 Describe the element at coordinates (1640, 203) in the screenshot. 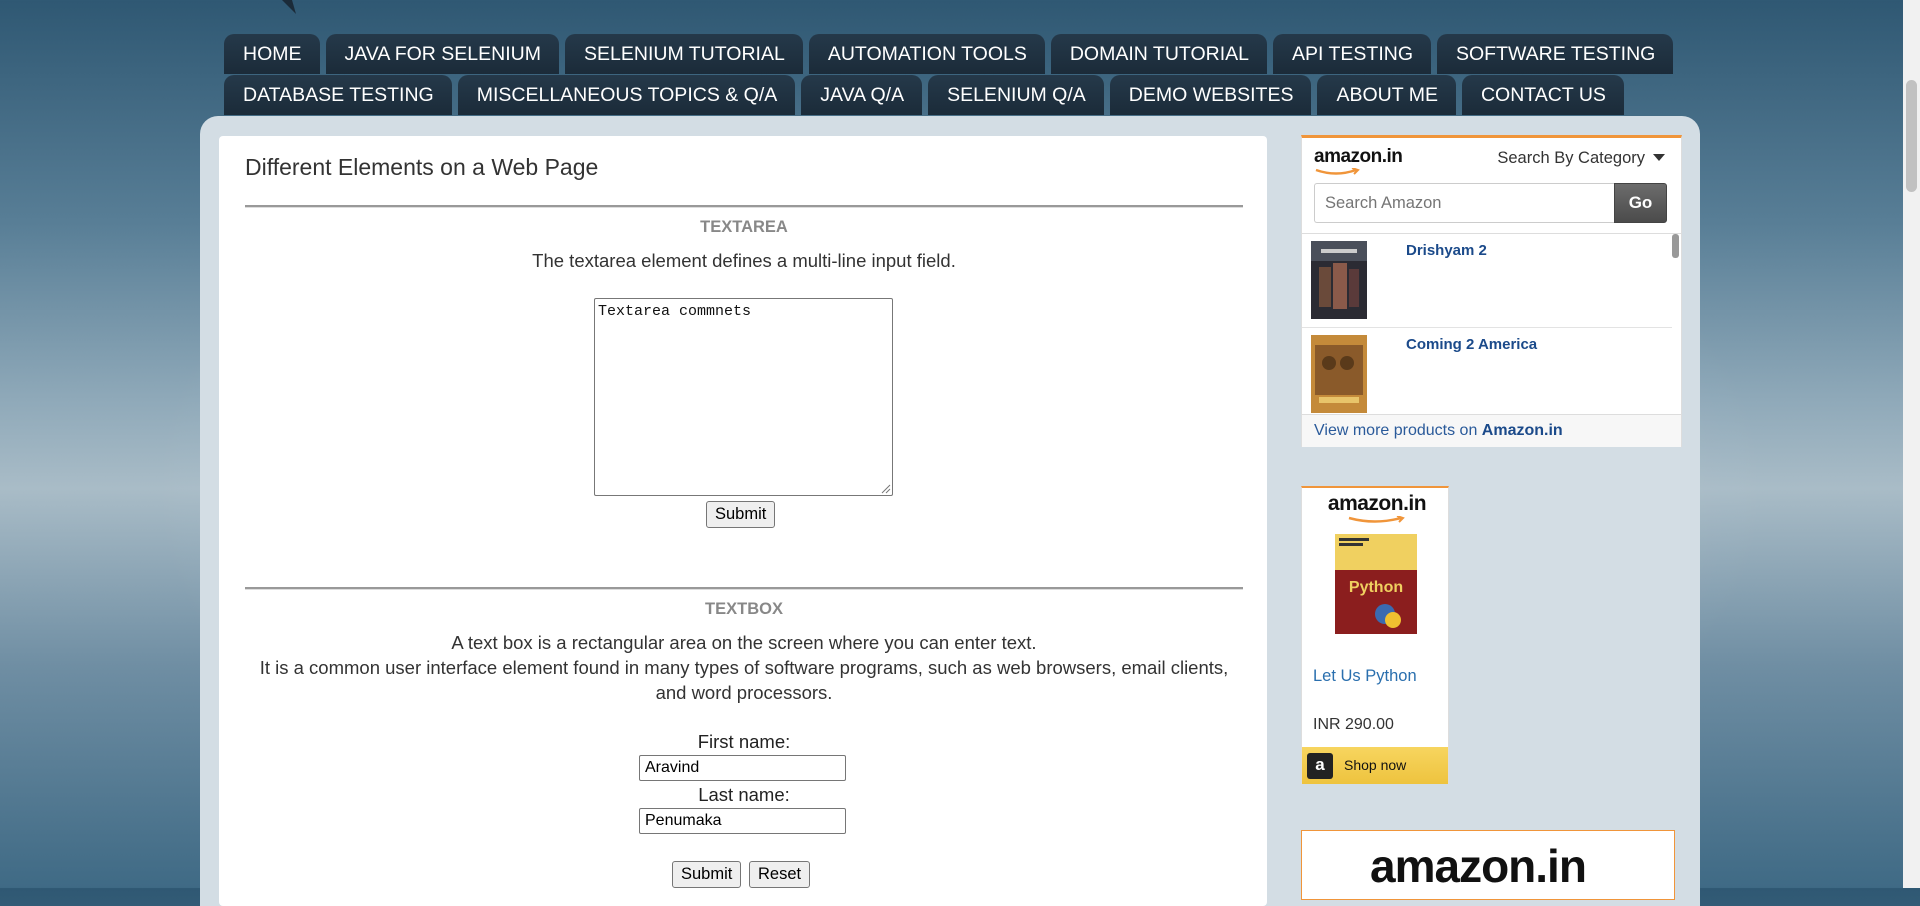

I see `amazon-go-button: Go` at that location.